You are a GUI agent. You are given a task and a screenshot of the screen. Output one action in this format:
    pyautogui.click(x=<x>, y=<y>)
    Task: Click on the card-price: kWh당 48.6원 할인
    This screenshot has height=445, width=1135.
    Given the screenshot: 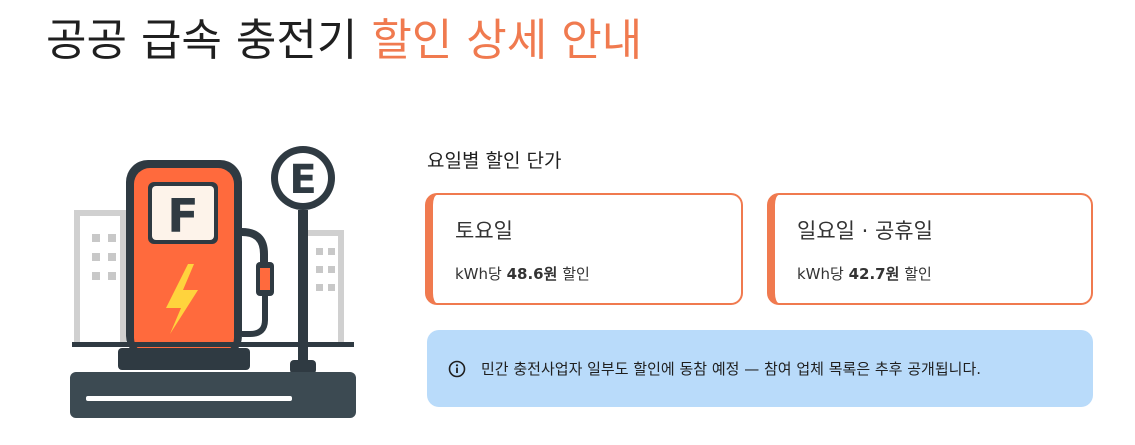 What is the action you would take?
    pyautogui.click(x=522, y=273)
    